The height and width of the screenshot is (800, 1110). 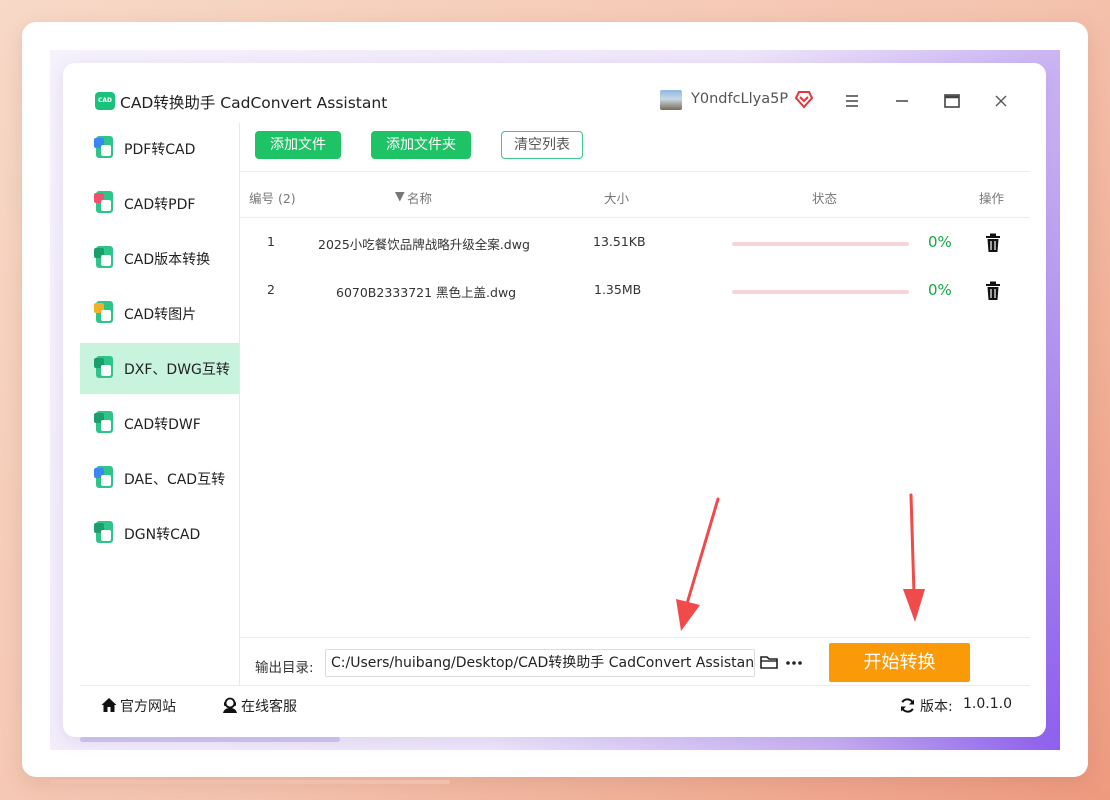 I want to click on support-link: 在线客服, so click(x=261, y=705).